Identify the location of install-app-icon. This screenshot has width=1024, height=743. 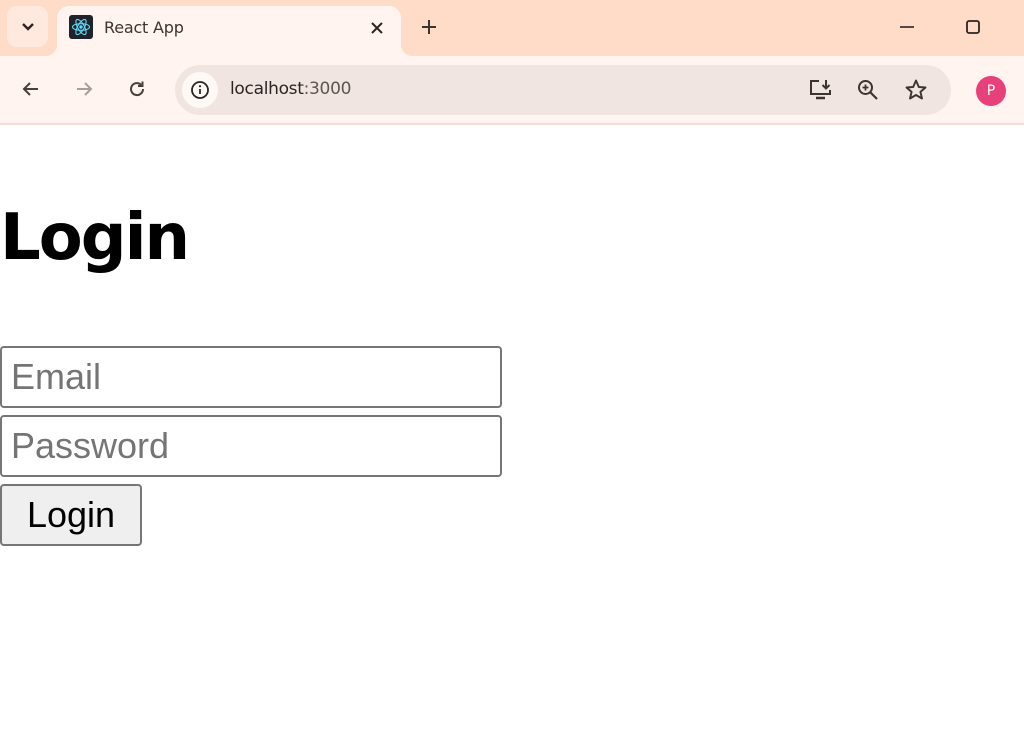
(820, 90).